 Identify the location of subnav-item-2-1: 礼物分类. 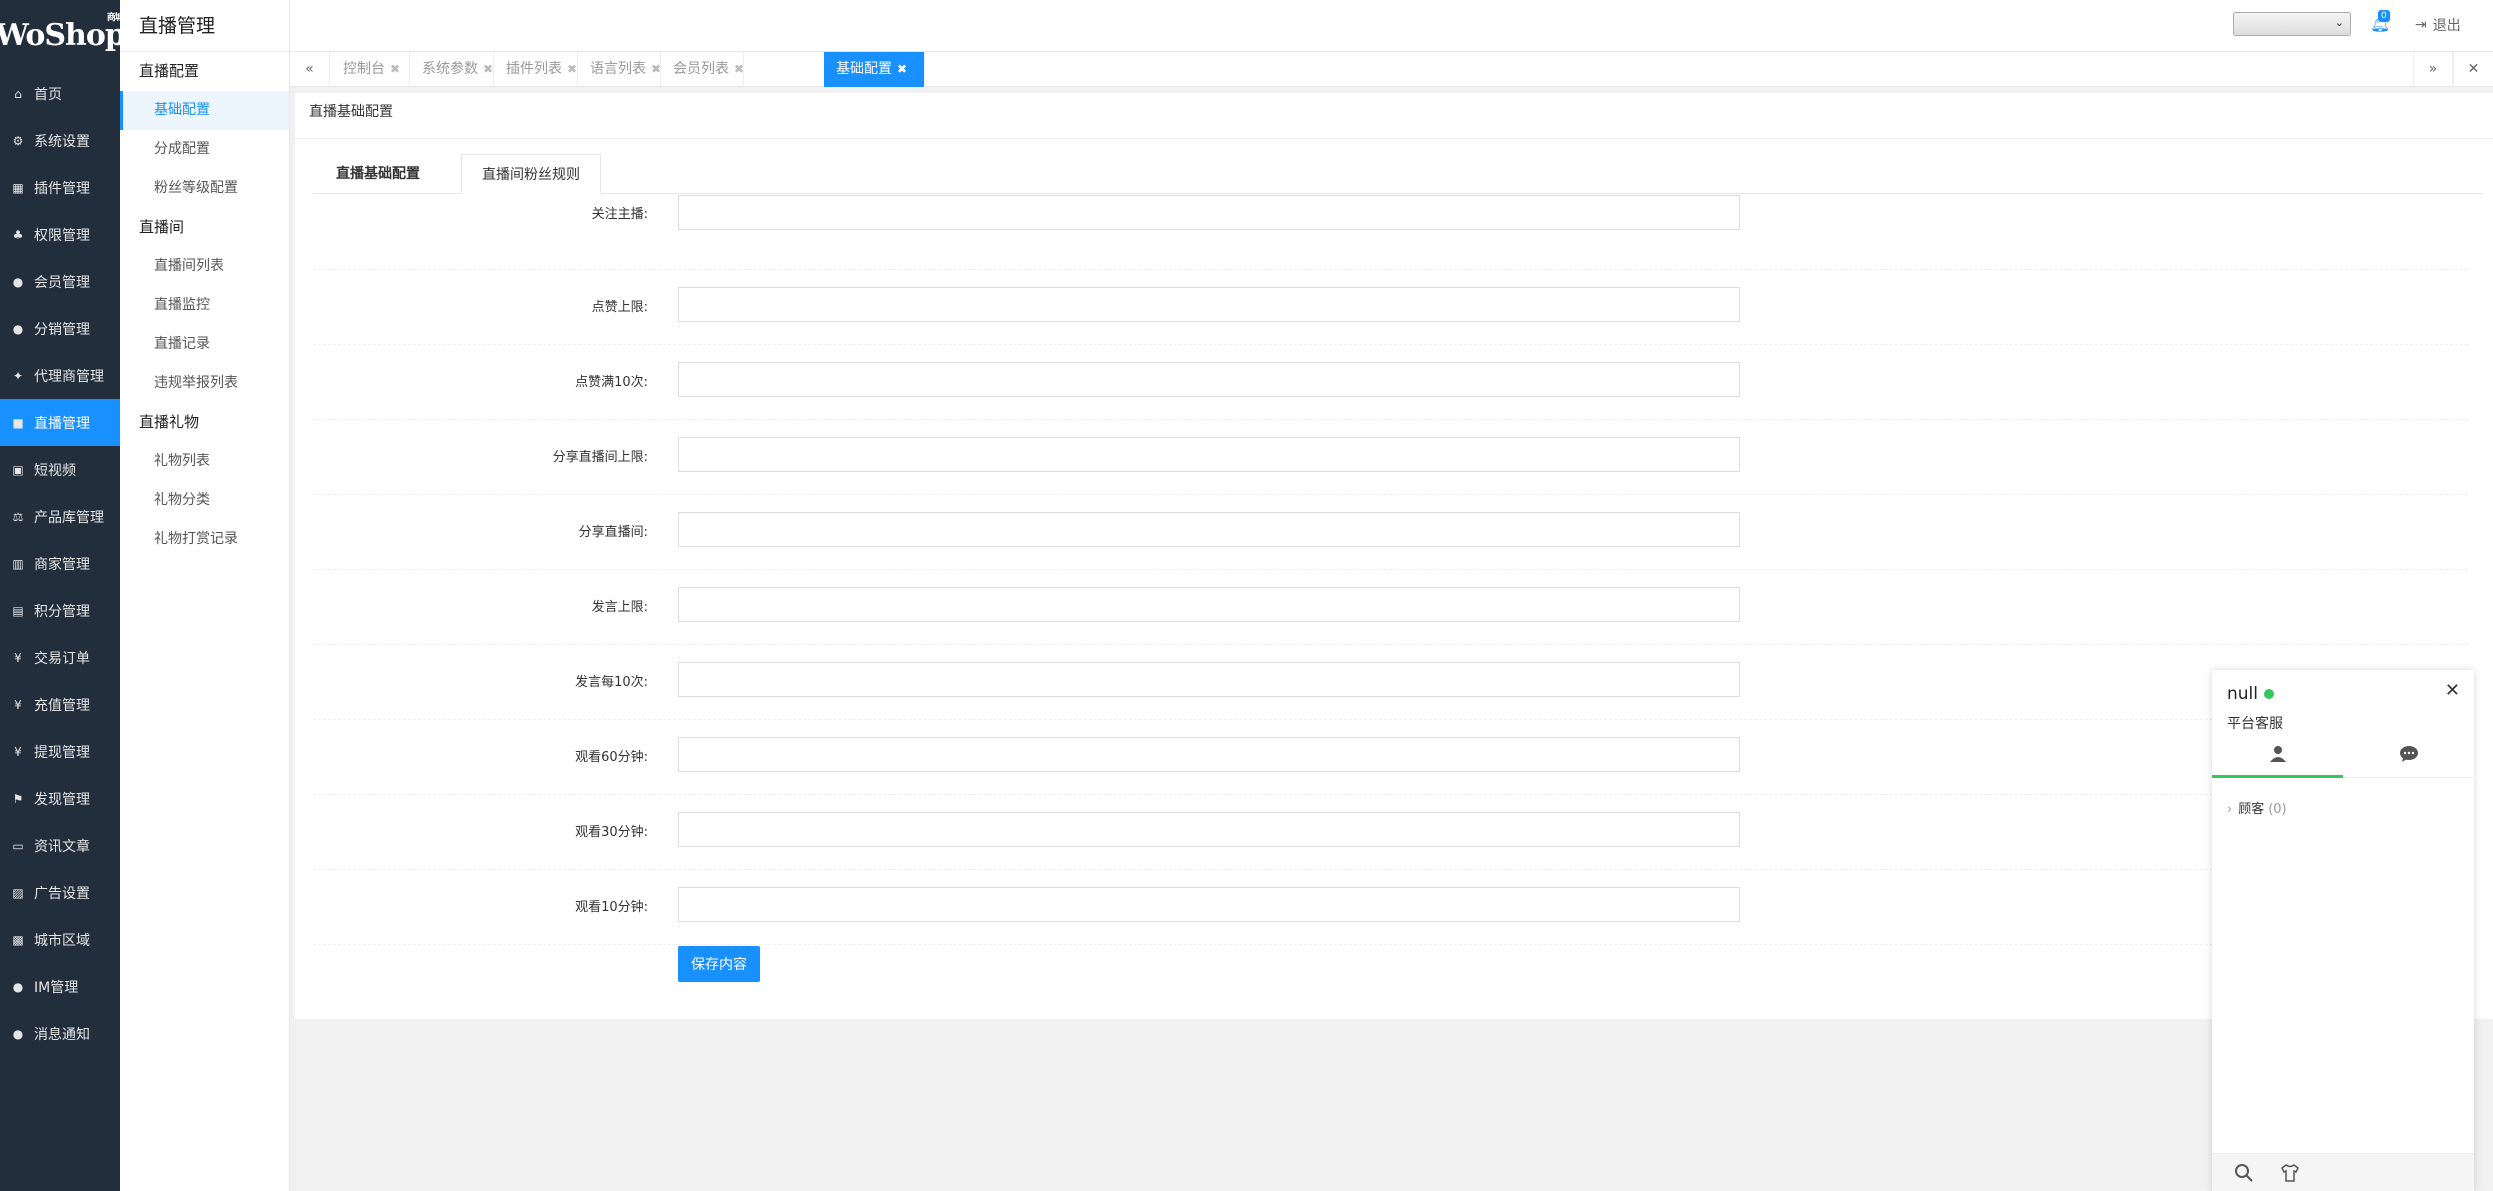
(204, 500).